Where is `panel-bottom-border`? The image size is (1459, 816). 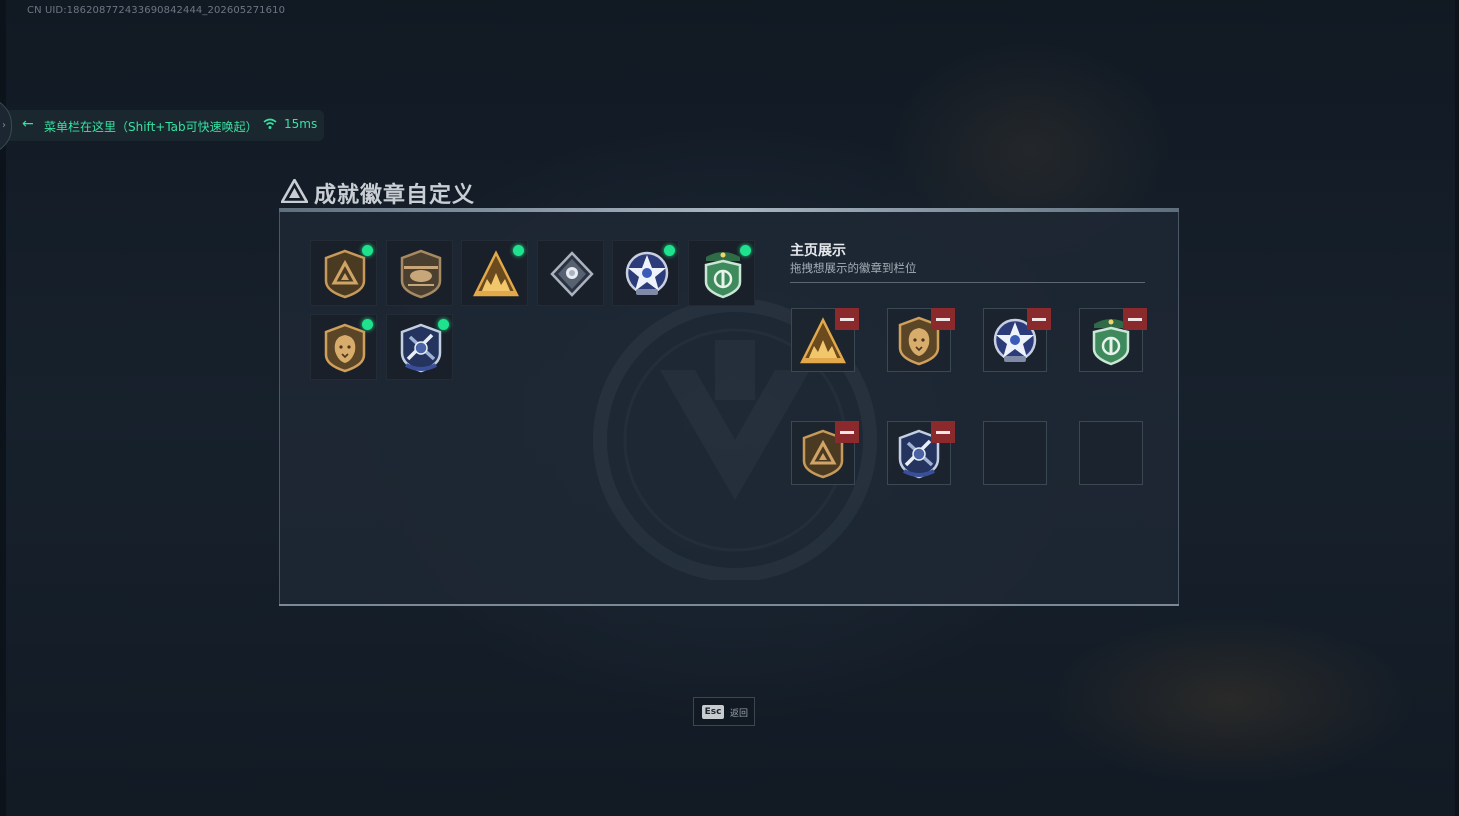
panel-bottom-border is located at coordinates (729, 605).